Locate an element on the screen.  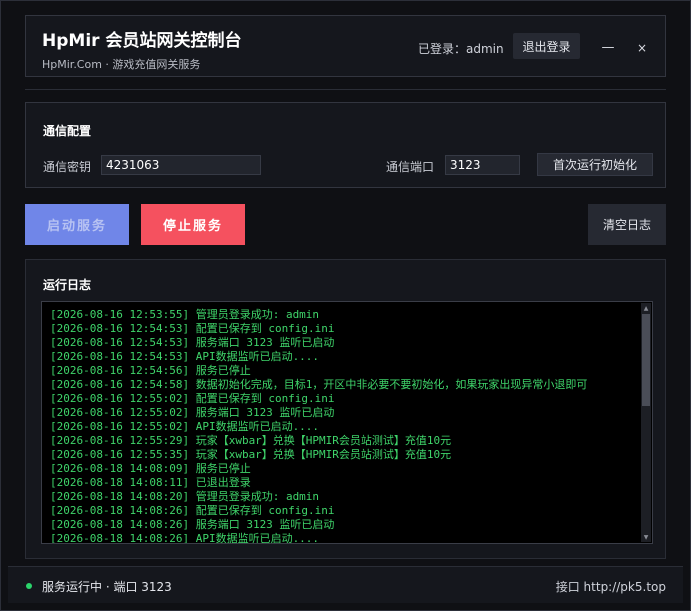
log-line: [2026-08-18 14:08:11] 已退出登录 is located at coordinates (150, 482).